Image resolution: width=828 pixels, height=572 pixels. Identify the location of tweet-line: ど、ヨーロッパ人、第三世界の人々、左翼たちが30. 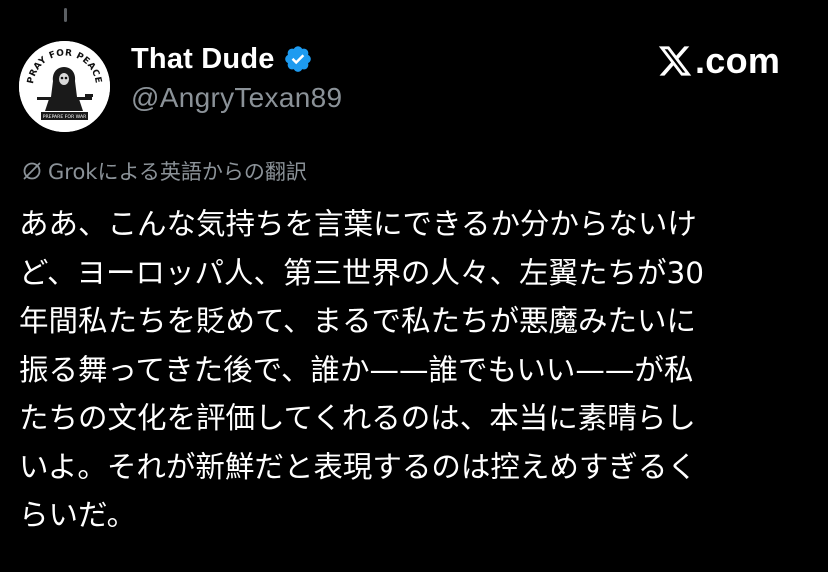
(362, 272).